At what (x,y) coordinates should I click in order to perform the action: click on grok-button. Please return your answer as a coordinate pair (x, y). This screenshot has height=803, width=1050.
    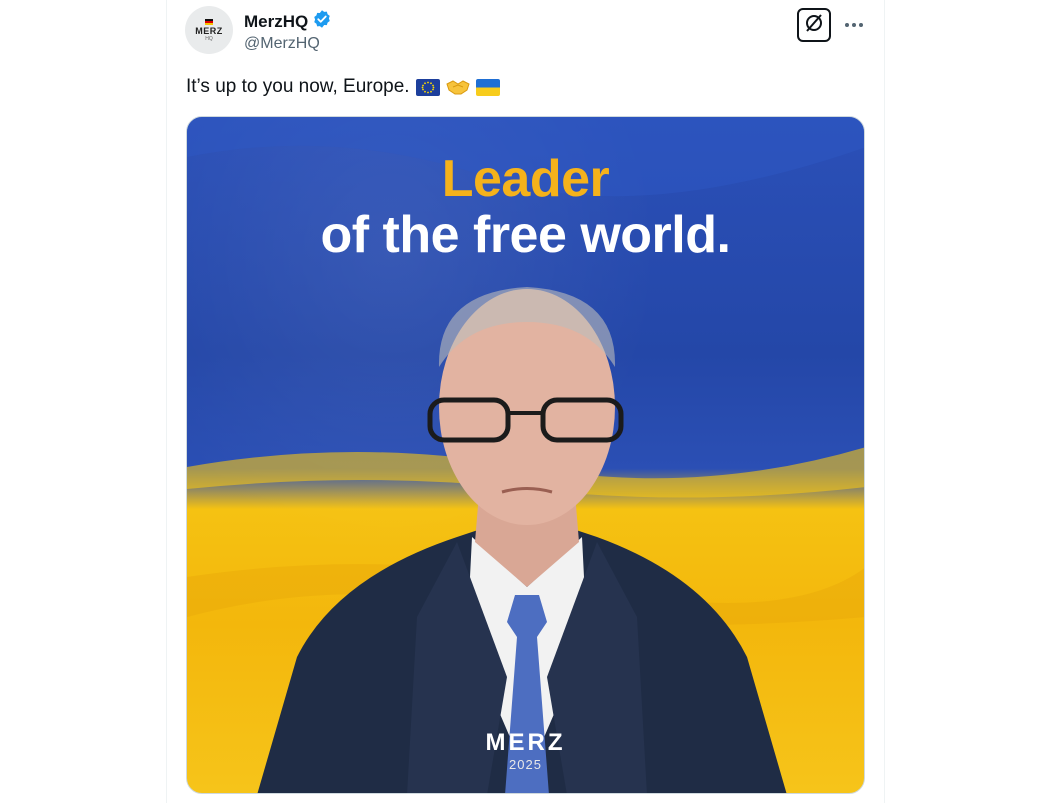
    Looking at the image, I should click on (814, 25).